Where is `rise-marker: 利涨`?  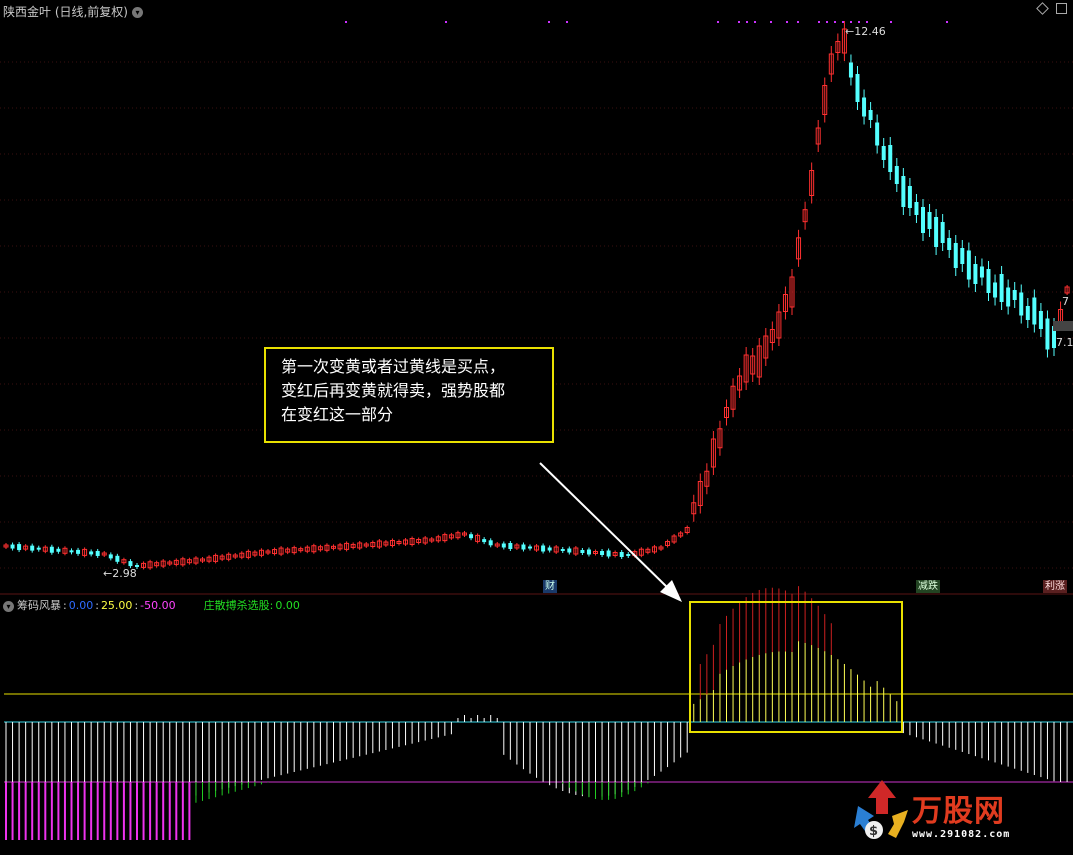 rise-marker: 利涨 is located at coordinates (1055, 586).